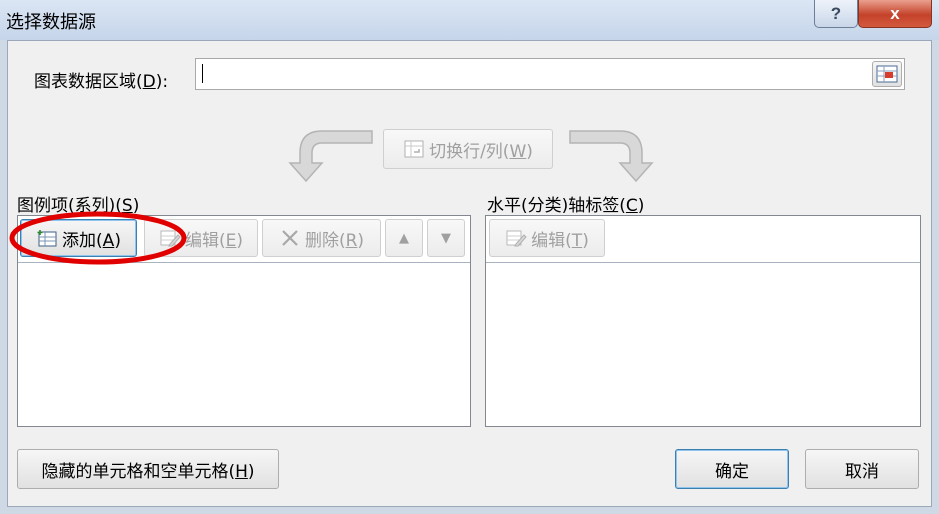  I want to click on remove-series-button: 删除(R), so click(321, 238).